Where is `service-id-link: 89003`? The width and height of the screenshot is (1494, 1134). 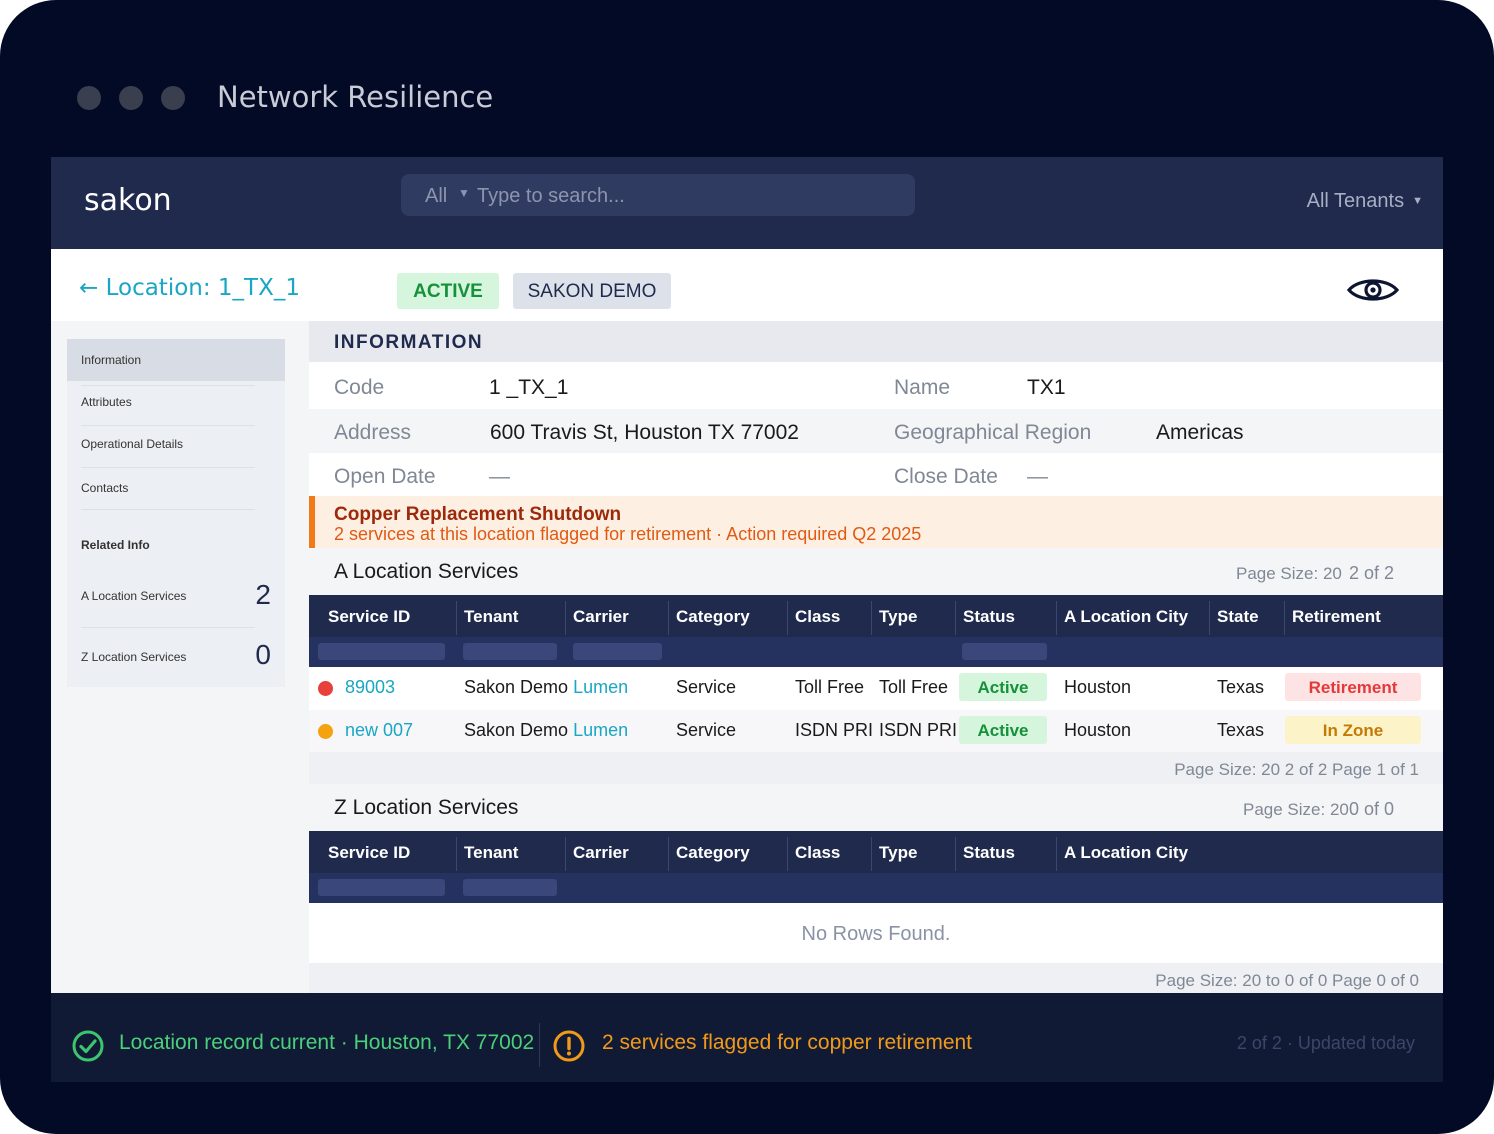 service-id-link: 89003 is located at coordinates (370, 687).